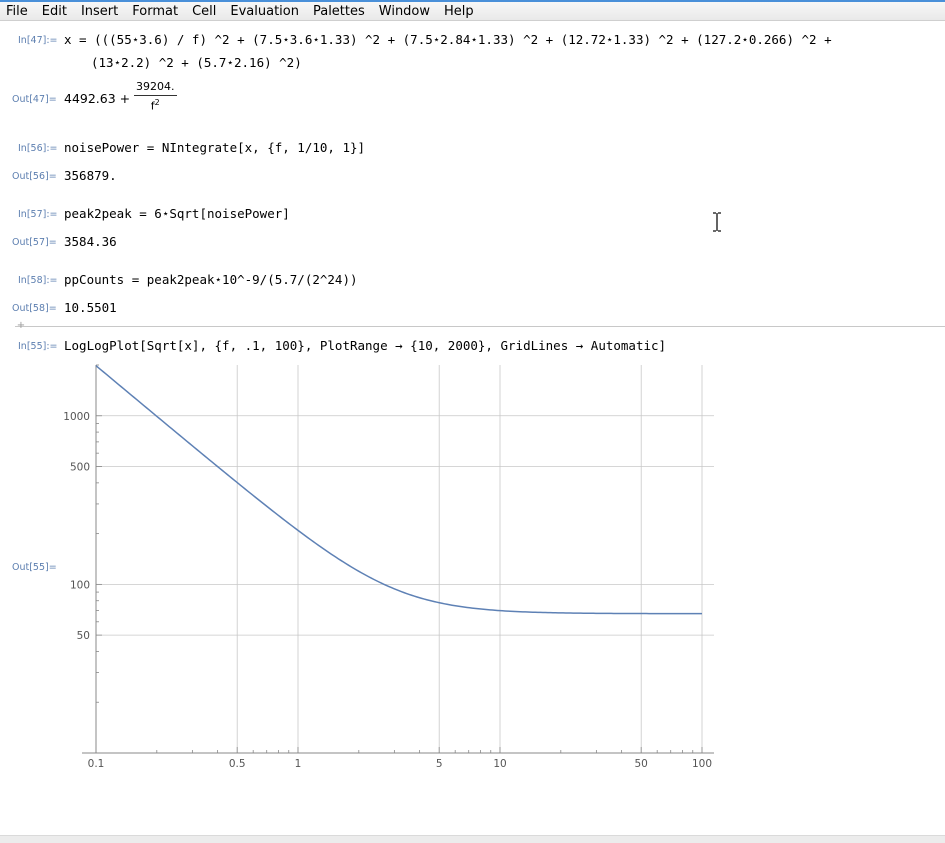 The image size is (945, 843). I want to click on input-cell-47-line2: (13⋆2.2) ^2 + (5.7⋆2.16) ^2), so click(196, 62).